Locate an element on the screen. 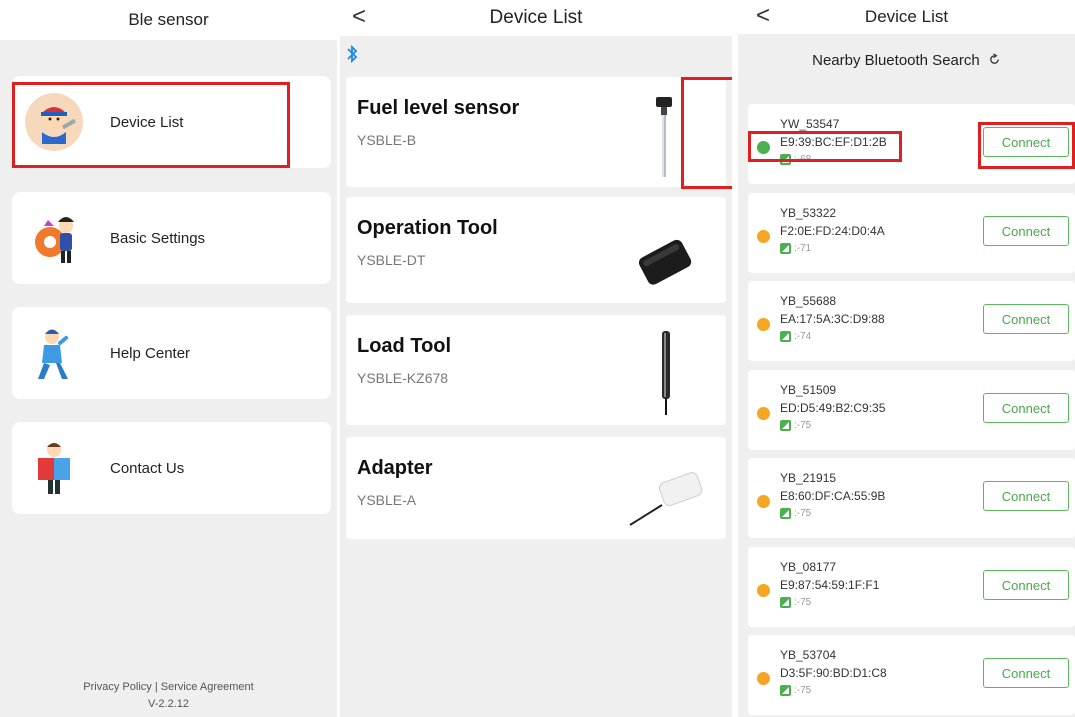 This screenshot has height=717, width=1075. device-name: YB_21915 is located at coordinates (808, 478).